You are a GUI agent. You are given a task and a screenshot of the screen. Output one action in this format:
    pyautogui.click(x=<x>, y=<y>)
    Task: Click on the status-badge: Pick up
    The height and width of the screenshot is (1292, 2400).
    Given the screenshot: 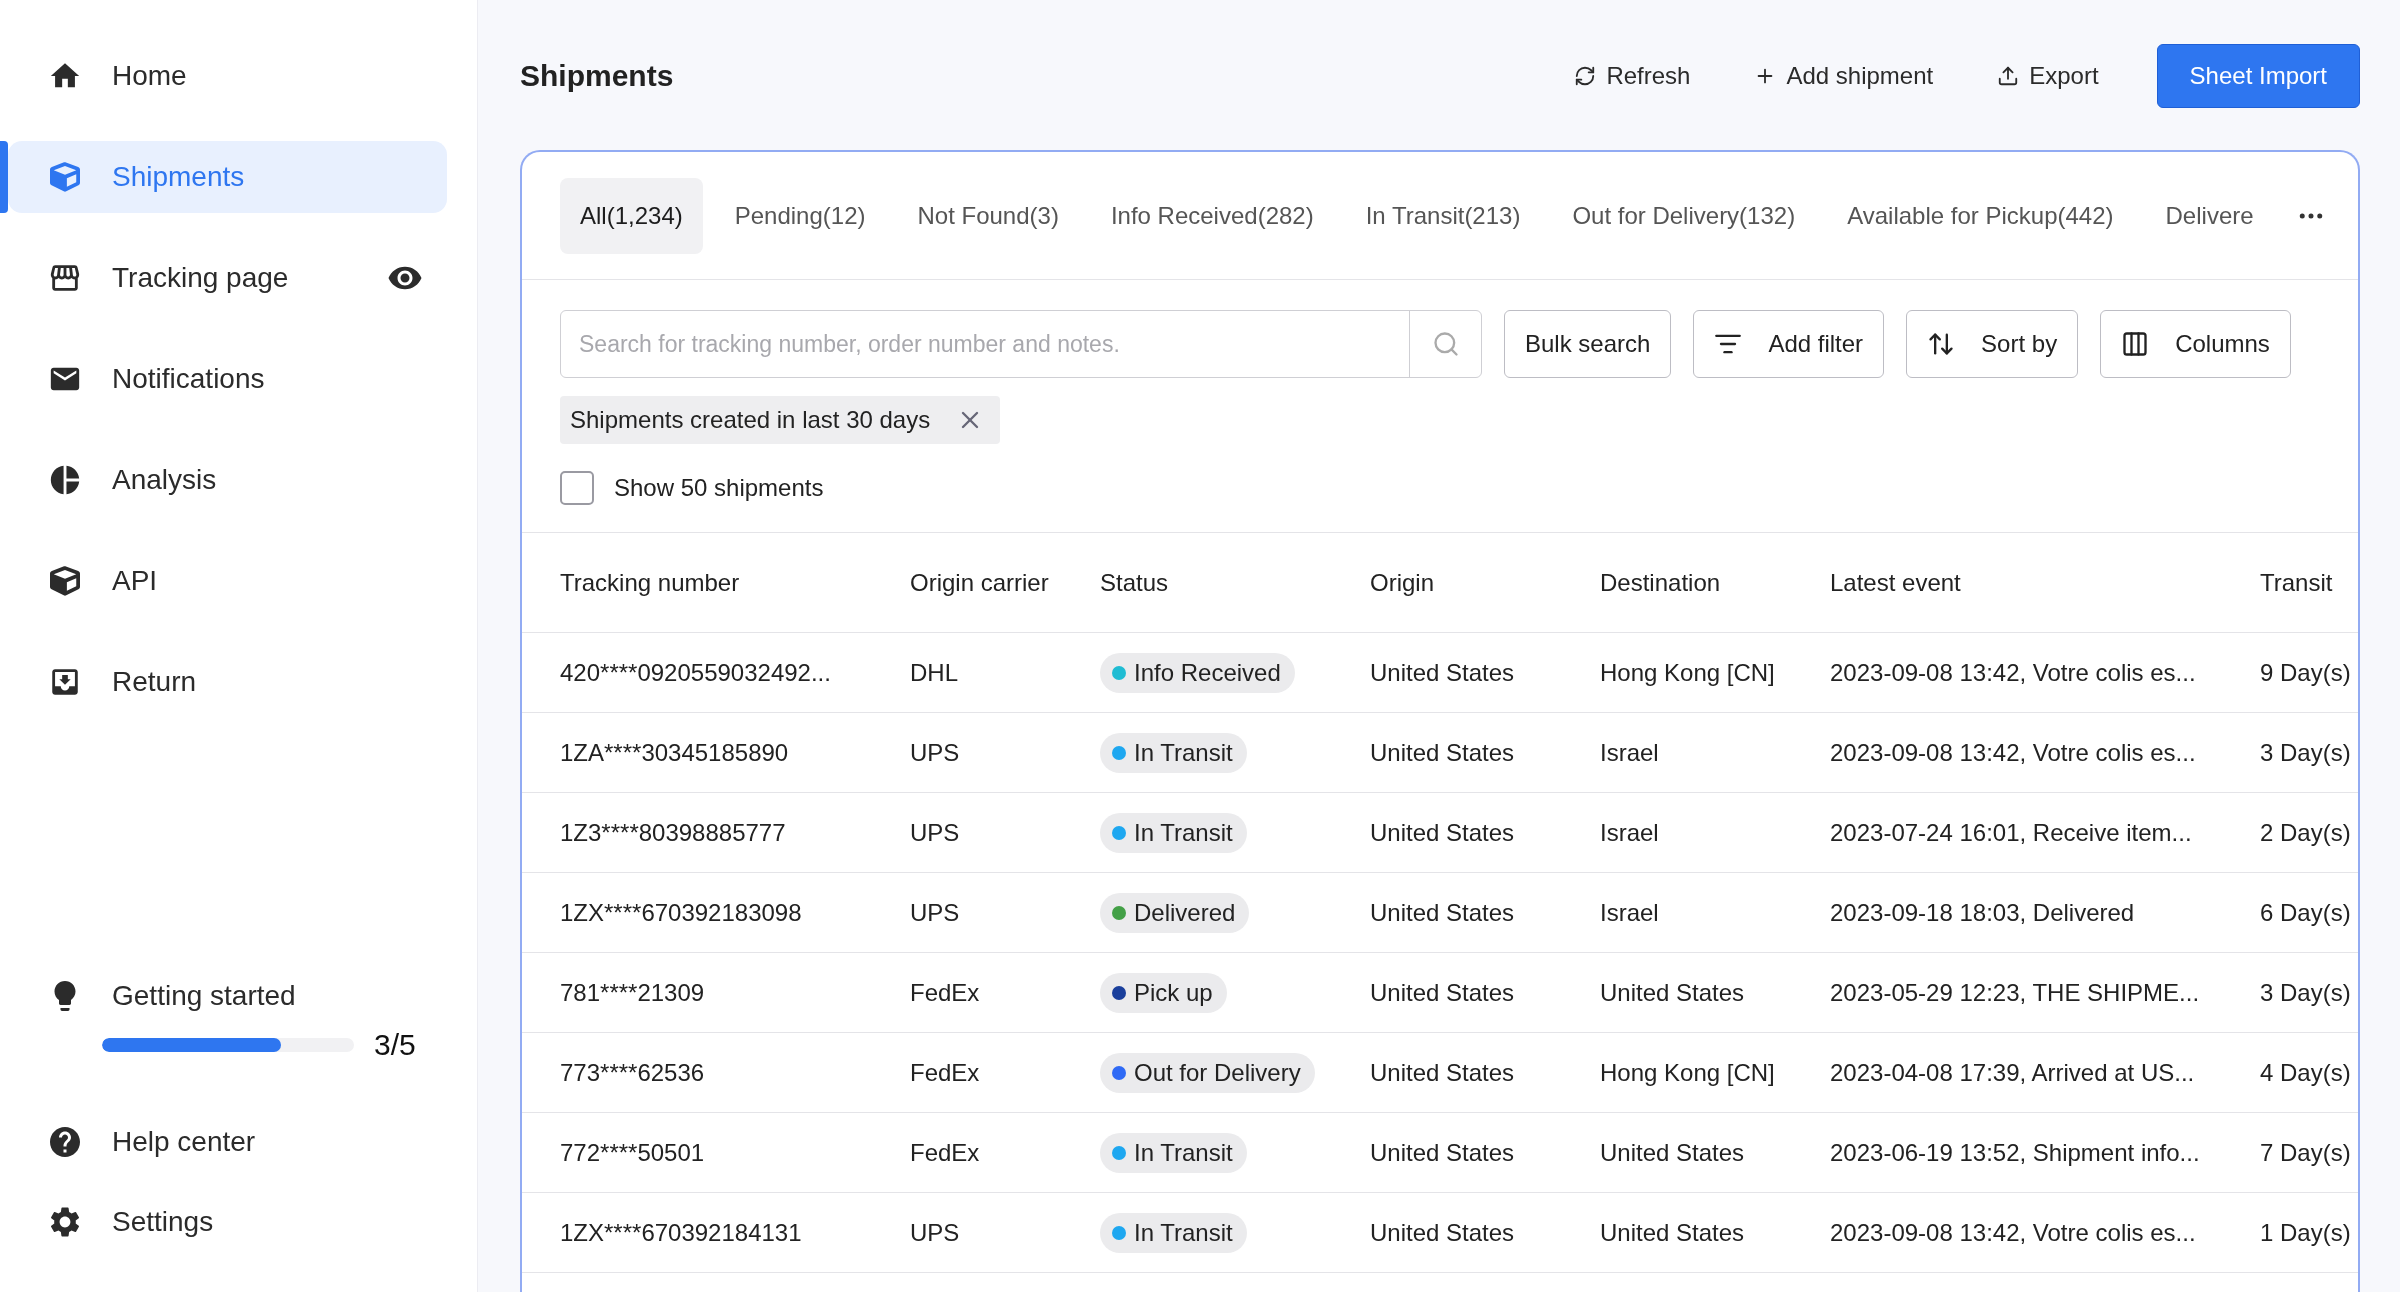 What is the action you would take?
    pyautogui.click(x=1163, y=992)
    